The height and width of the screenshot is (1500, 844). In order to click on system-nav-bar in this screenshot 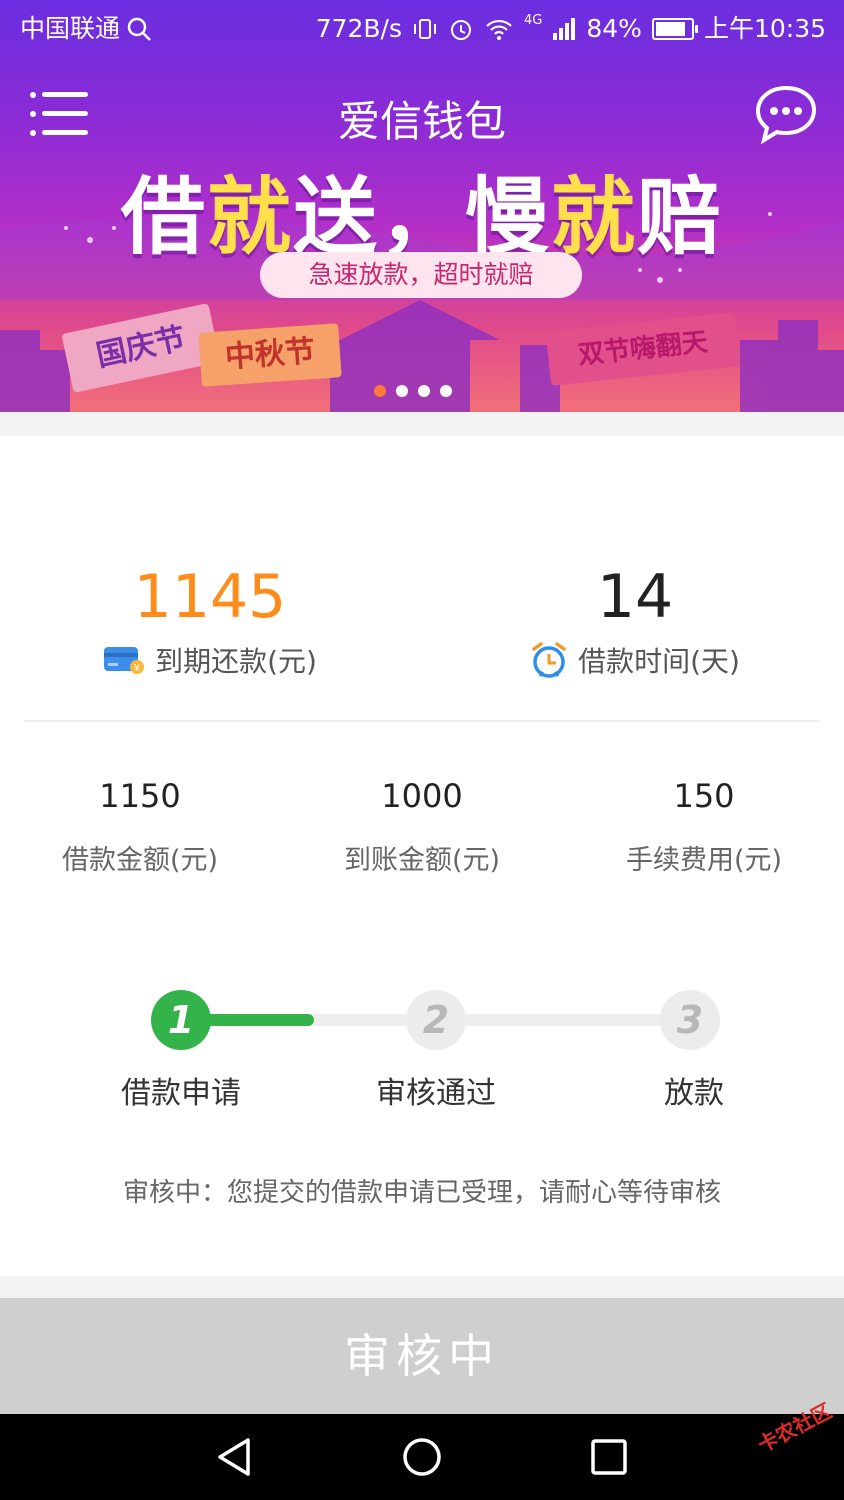, I will do `click(422, 1457)`.